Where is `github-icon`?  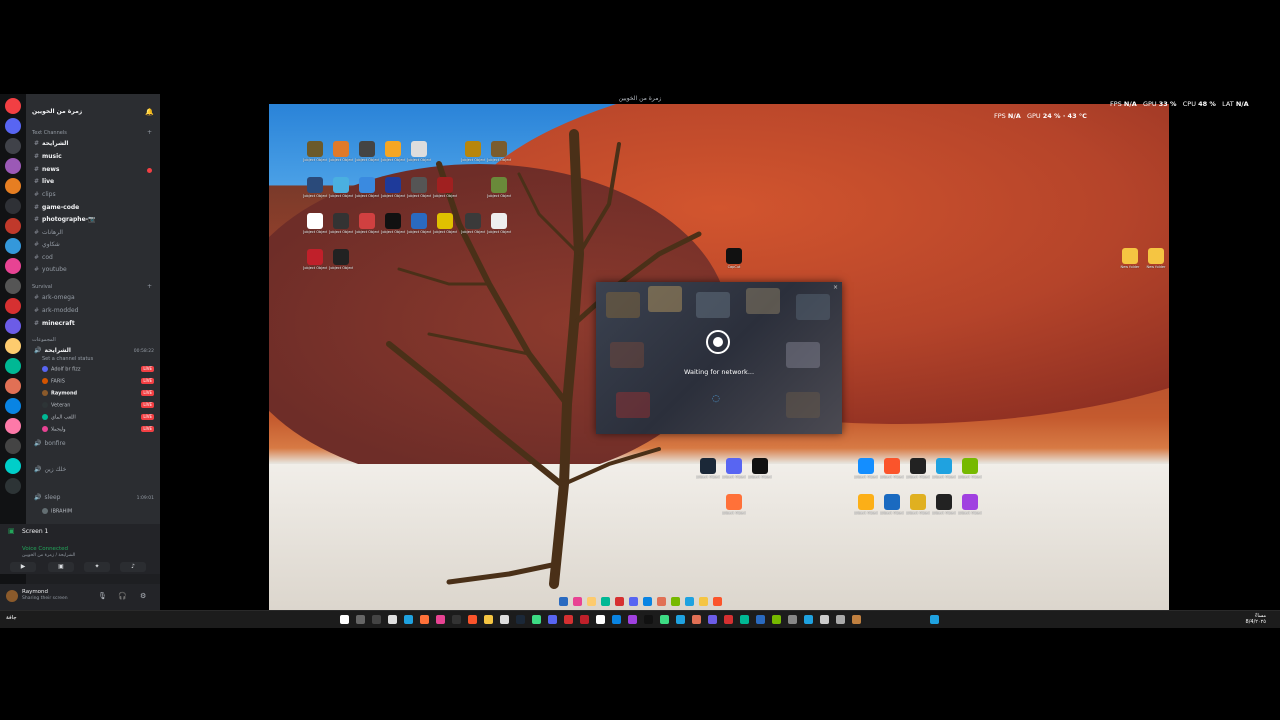 github-icon is located at coordinates (504, 619).